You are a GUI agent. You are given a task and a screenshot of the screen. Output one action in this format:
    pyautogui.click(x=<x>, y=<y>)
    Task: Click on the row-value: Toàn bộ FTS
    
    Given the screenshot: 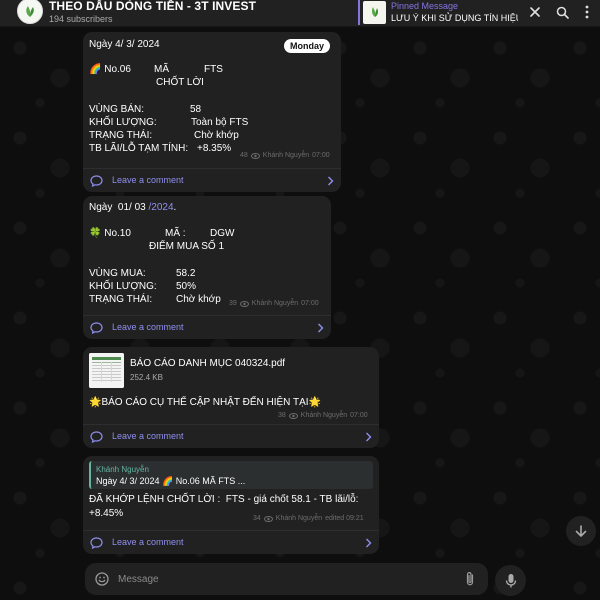 What is the action you would take?
    pyautogui.click(x=220, y=122)
    